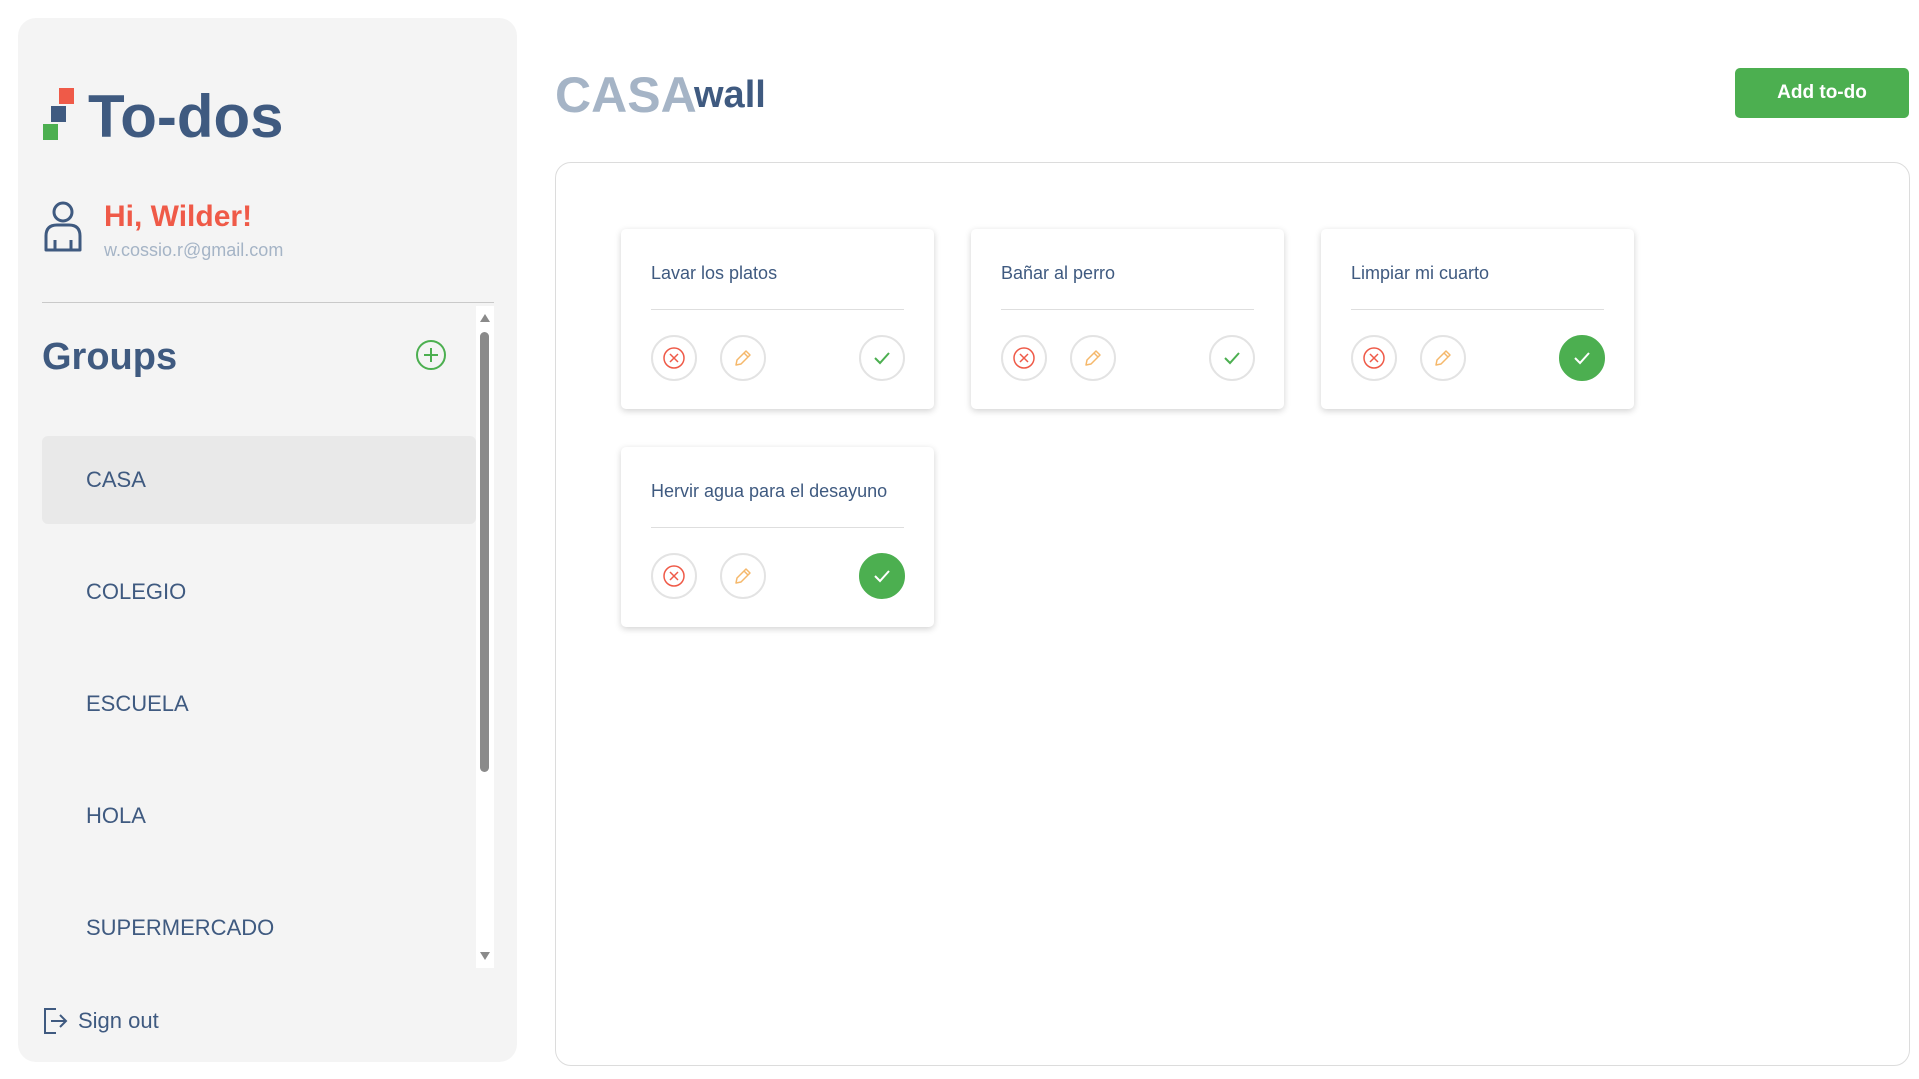 This screenshot has height=1079, width=1919. Describe the element at coordinates (777, 319) in the screenshot. I see `todo-card: Lavar los platos` at that location.